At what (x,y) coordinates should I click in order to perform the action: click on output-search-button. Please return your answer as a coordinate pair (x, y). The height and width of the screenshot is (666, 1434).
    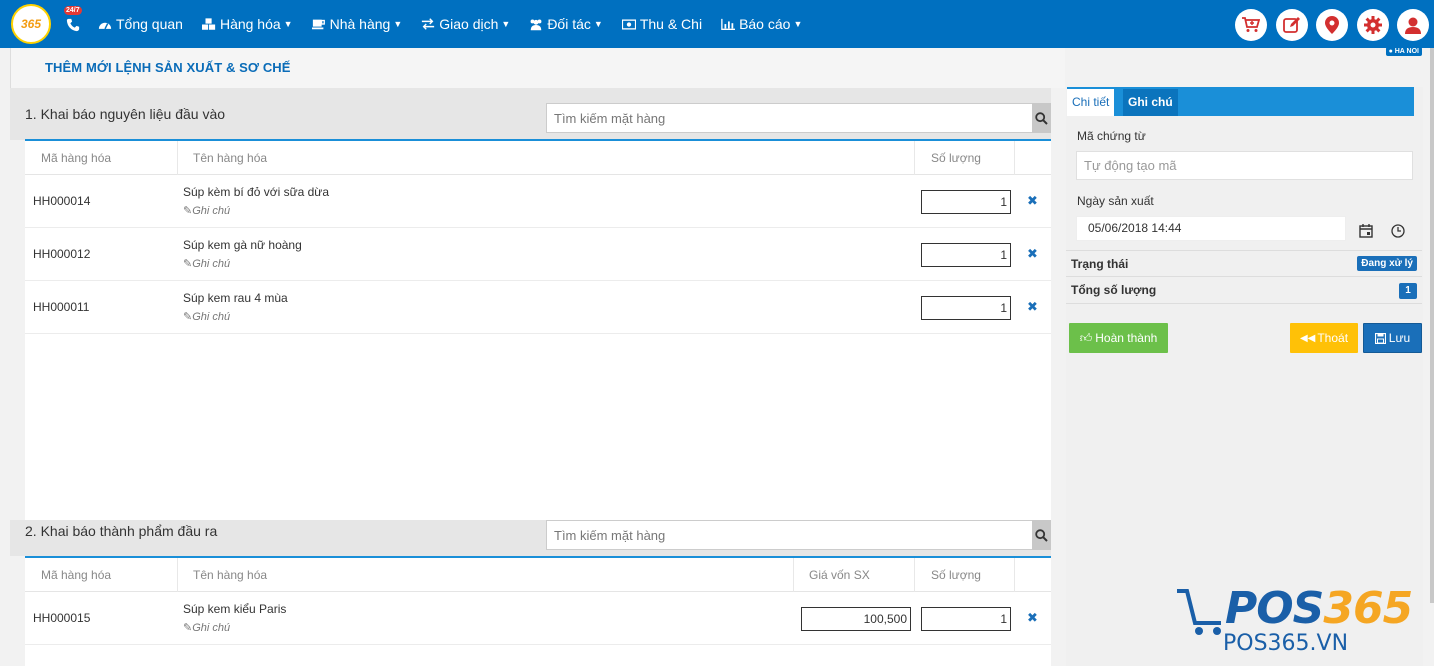
    Looking at the image, I should click on (1041, 535).